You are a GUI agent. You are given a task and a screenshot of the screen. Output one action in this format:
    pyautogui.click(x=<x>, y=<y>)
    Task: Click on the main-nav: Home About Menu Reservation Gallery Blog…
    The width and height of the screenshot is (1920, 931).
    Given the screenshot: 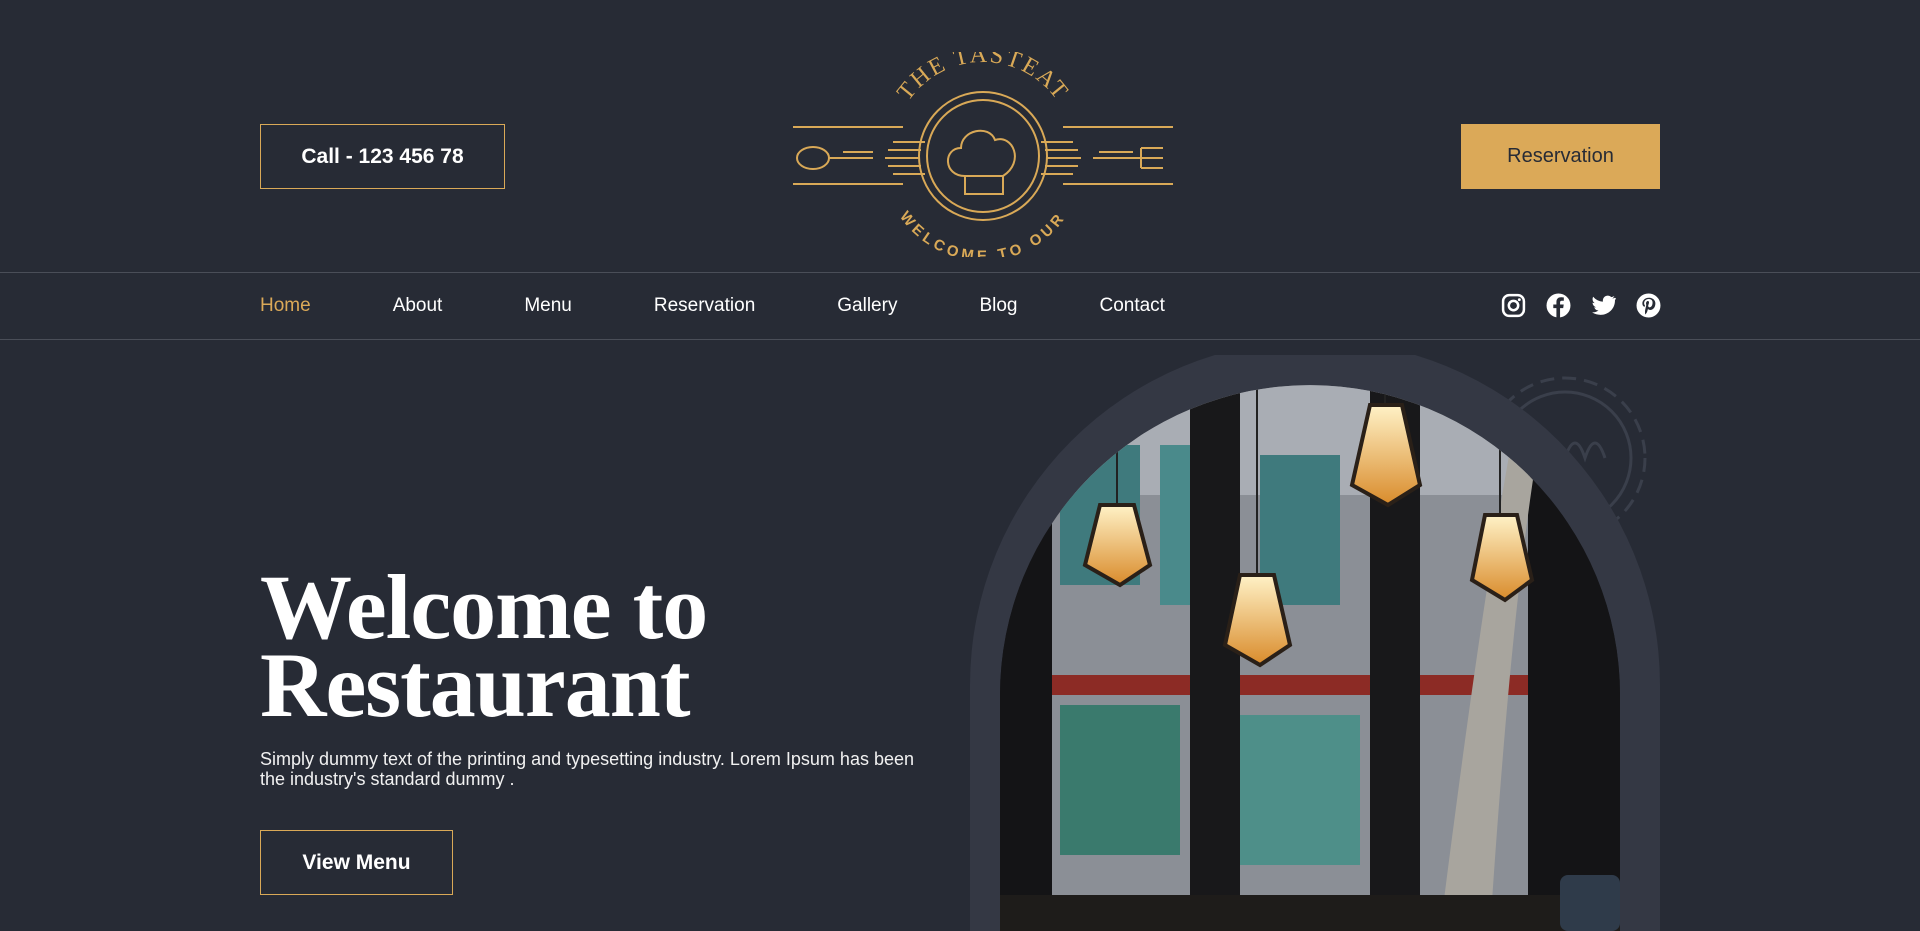 What is the action you would take?
    pyautogui.click(x=960, y=306)
    